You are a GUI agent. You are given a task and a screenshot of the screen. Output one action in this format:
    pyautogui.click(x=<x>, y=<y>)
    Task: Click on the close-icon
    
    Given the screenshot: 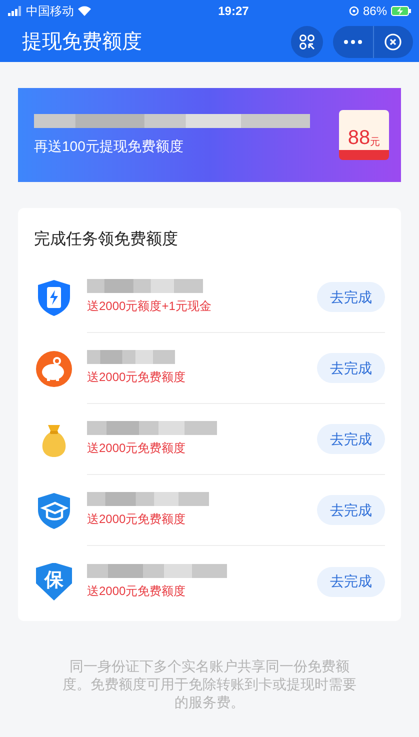 What is the action you would take?
    pyautogui.click(x=393, y=42)
    